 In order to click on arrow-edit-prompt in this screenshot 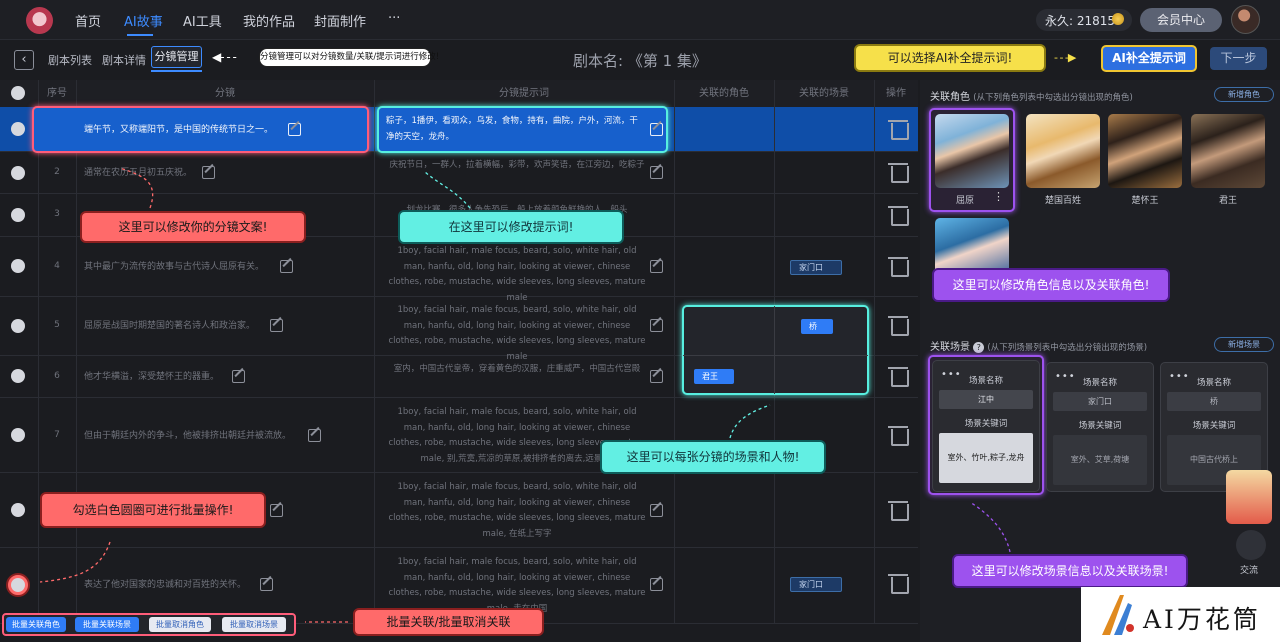, I will do `click(447, 190)`.